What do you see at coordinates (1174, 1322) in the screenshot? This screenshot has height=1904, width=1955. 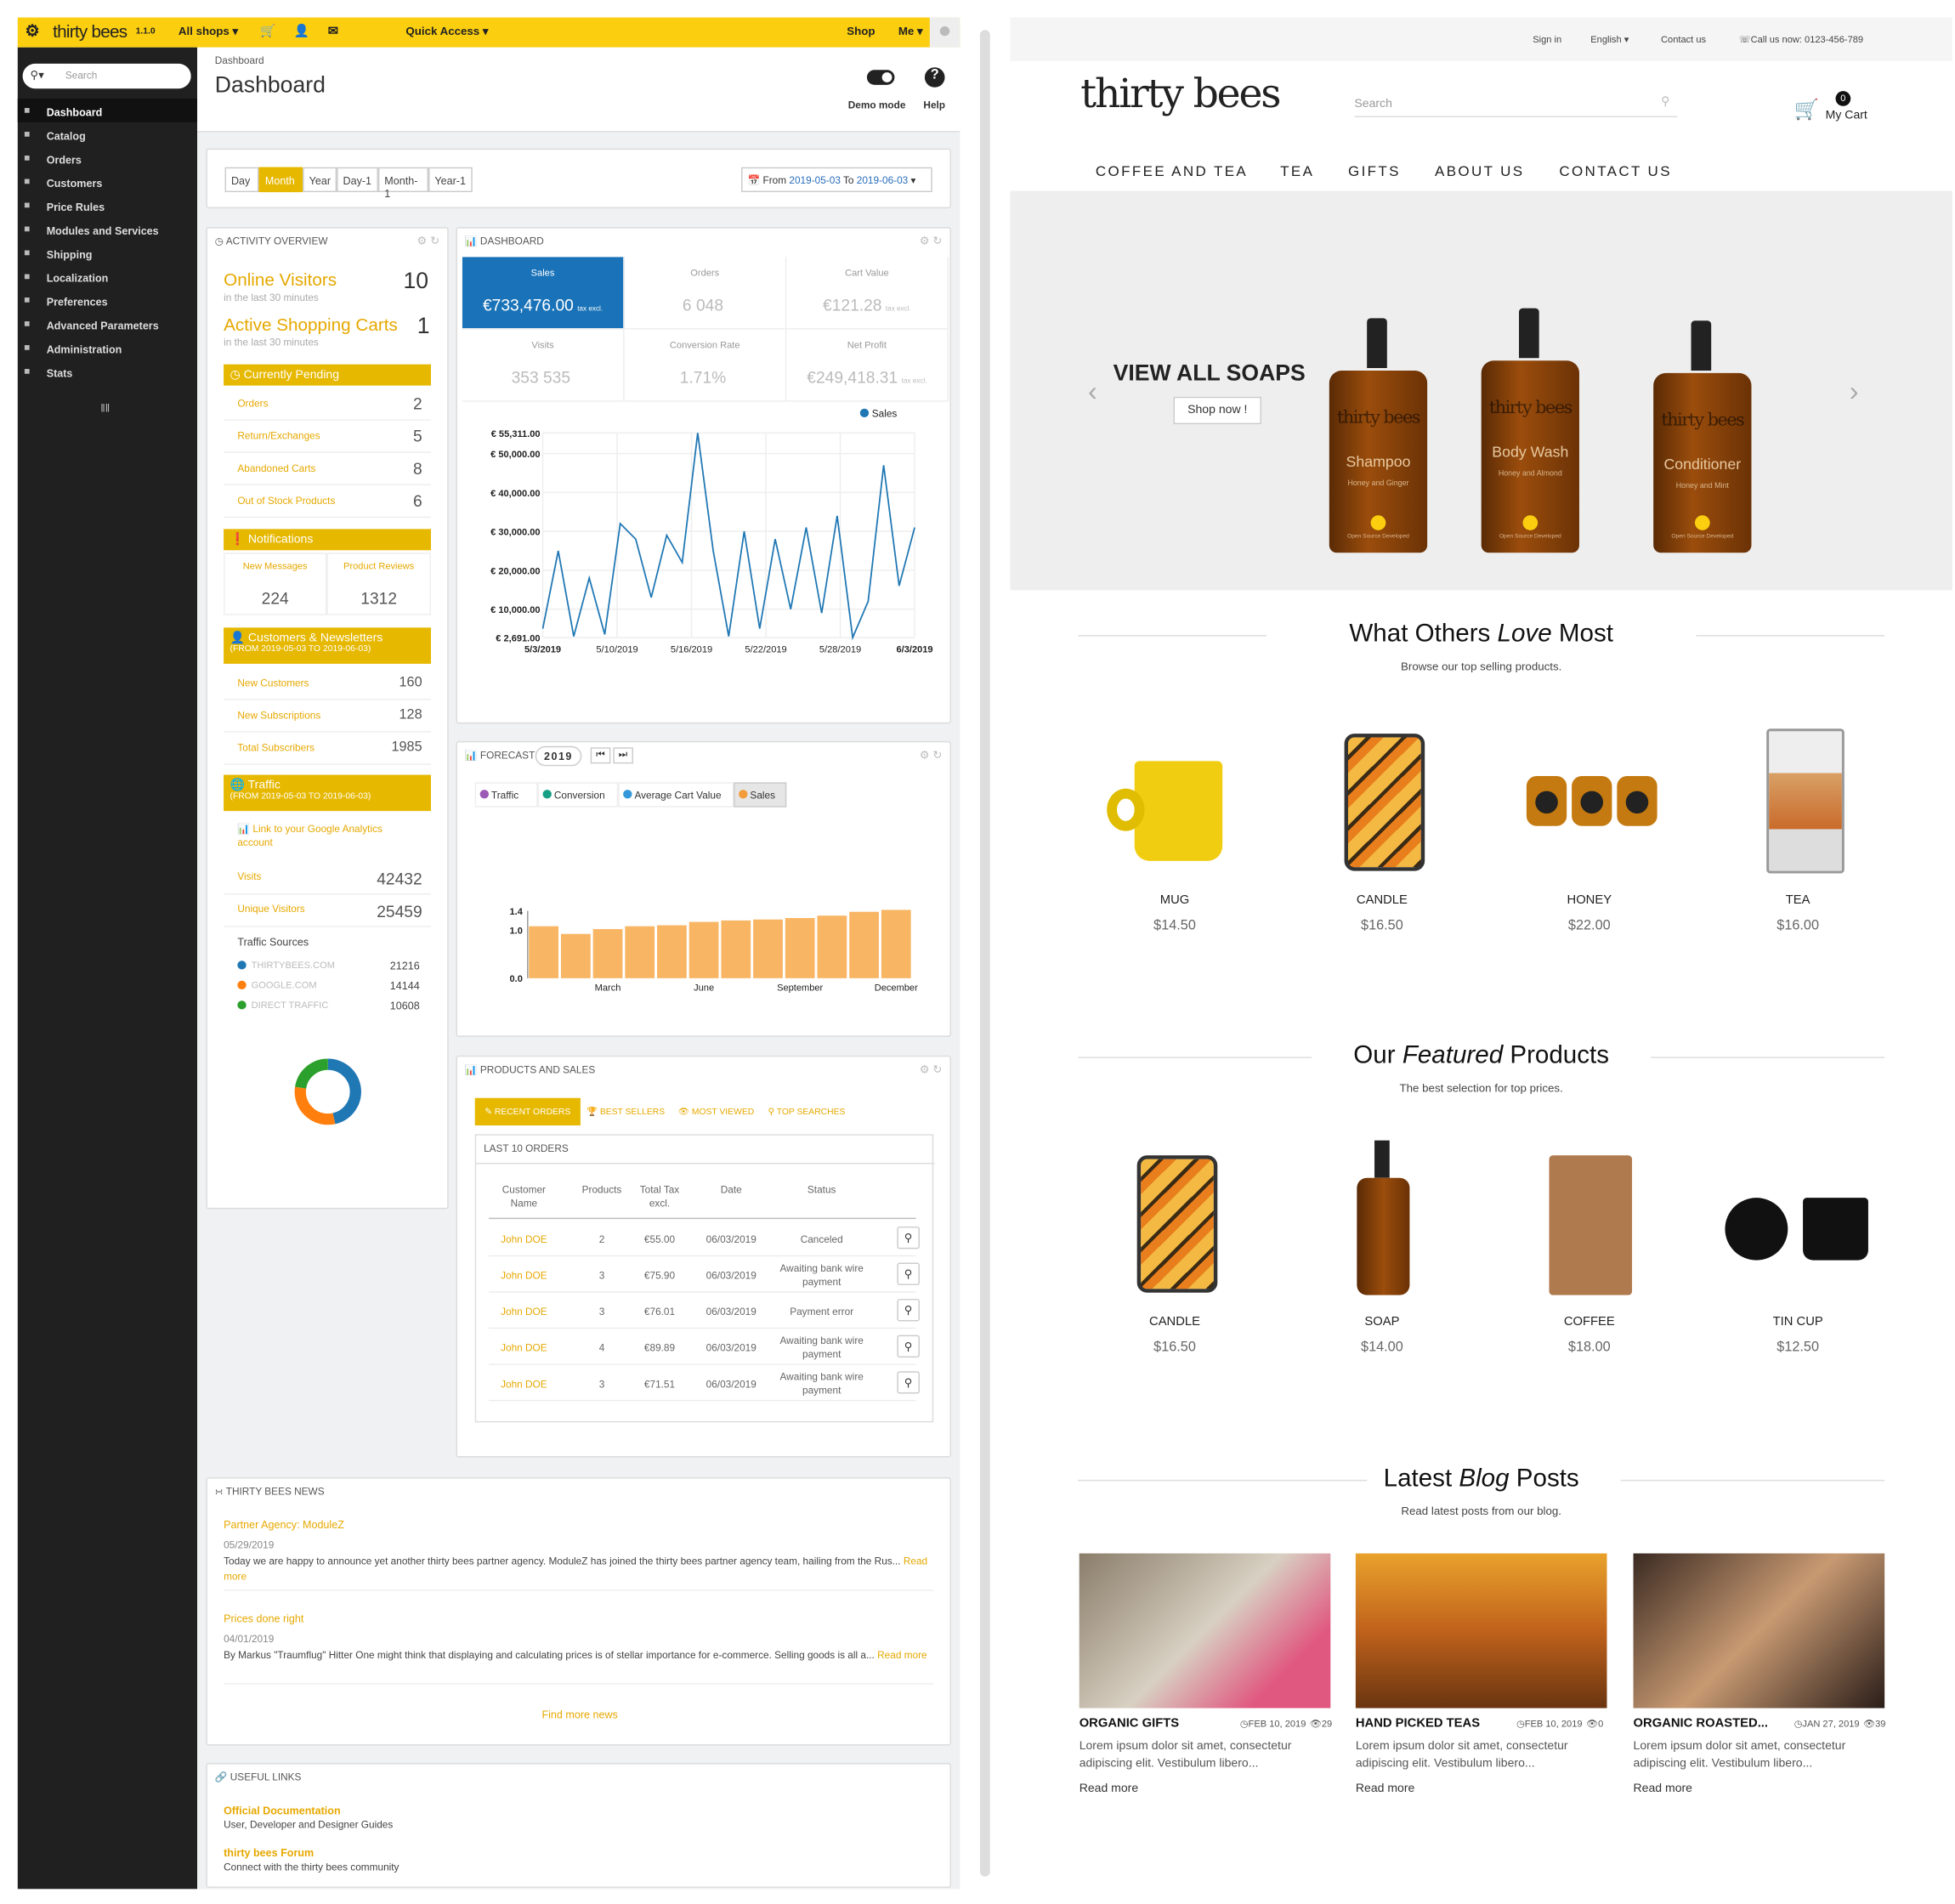 I see `product-name: CANDLE` at bounding box center [1174, 1322].